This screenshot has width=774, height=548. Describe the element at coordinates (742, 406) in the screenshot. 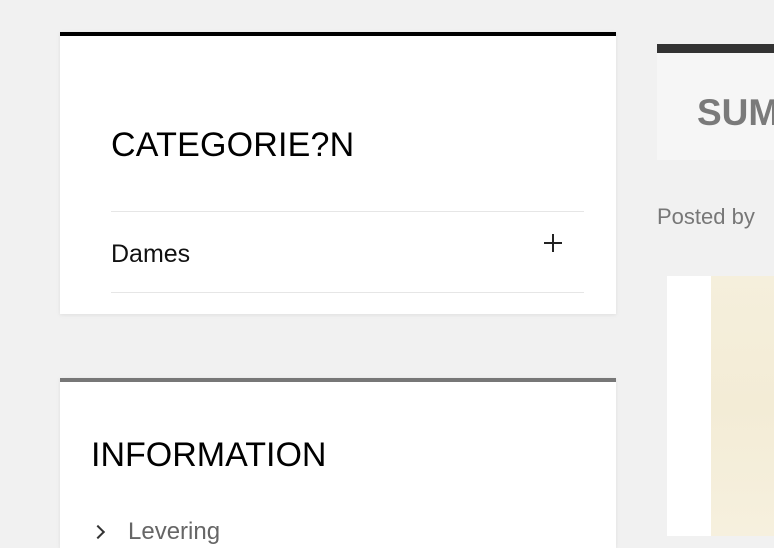

I see `post-image-content` at that location.